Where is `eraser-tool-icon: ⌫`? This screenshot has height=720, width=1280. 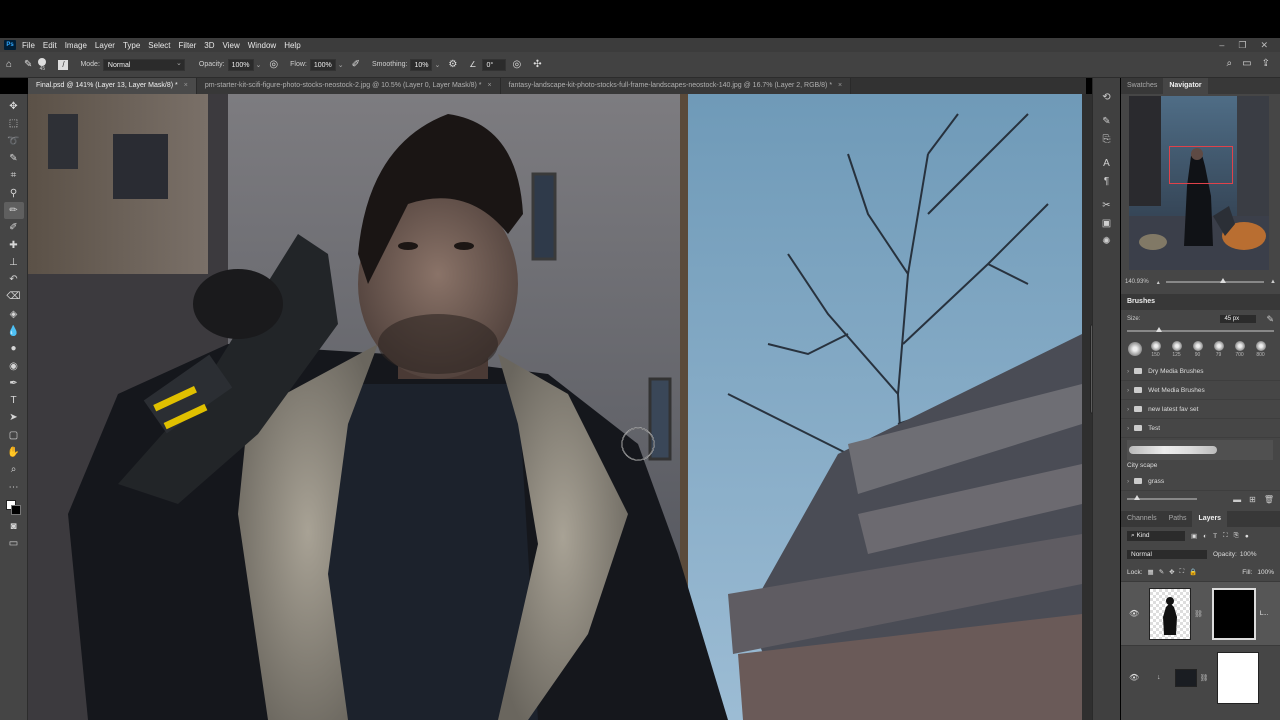 eraser-tool-icon: ⌫ is located at coordinates (14, 296).